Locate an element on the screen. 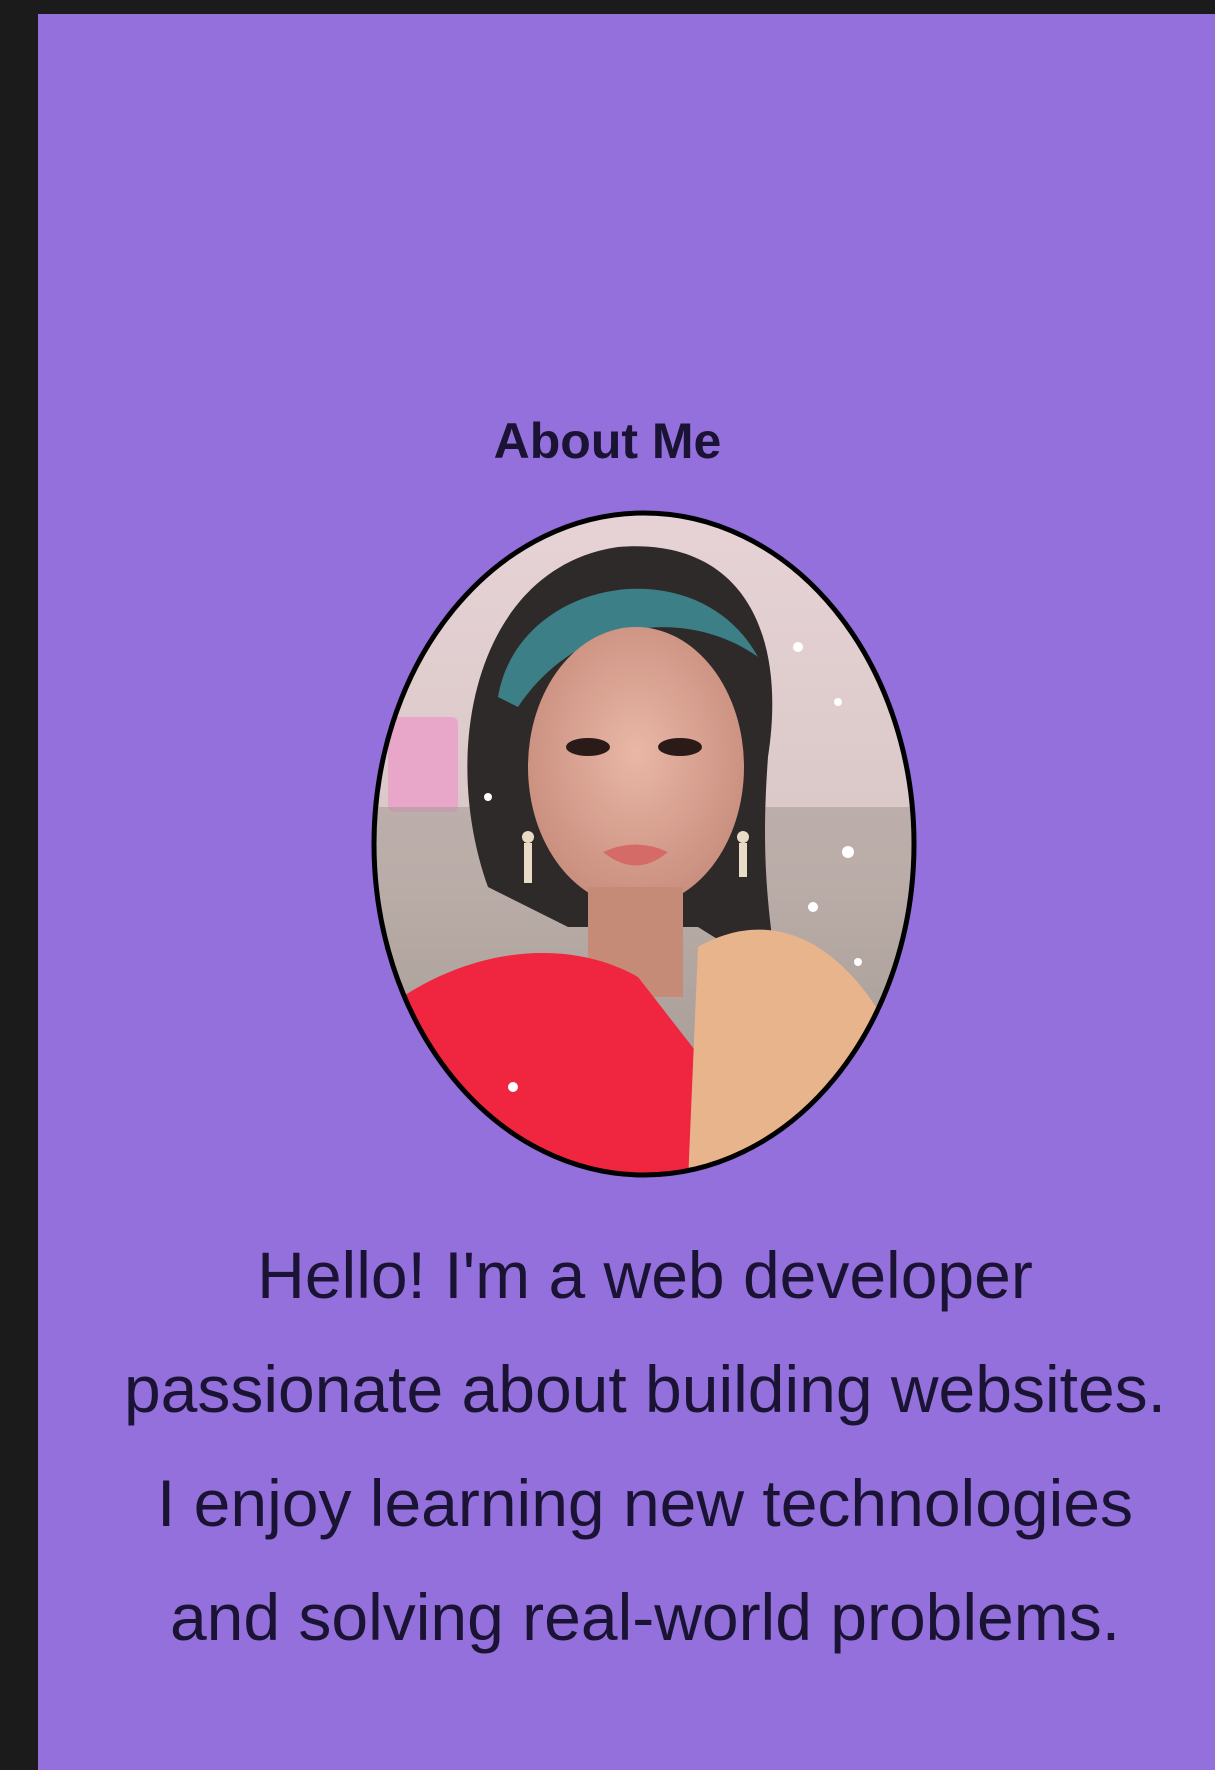 The image size is (1215, 1770). bio-line: I enjoy learning new technologies is located at coordinates (645, 1503).